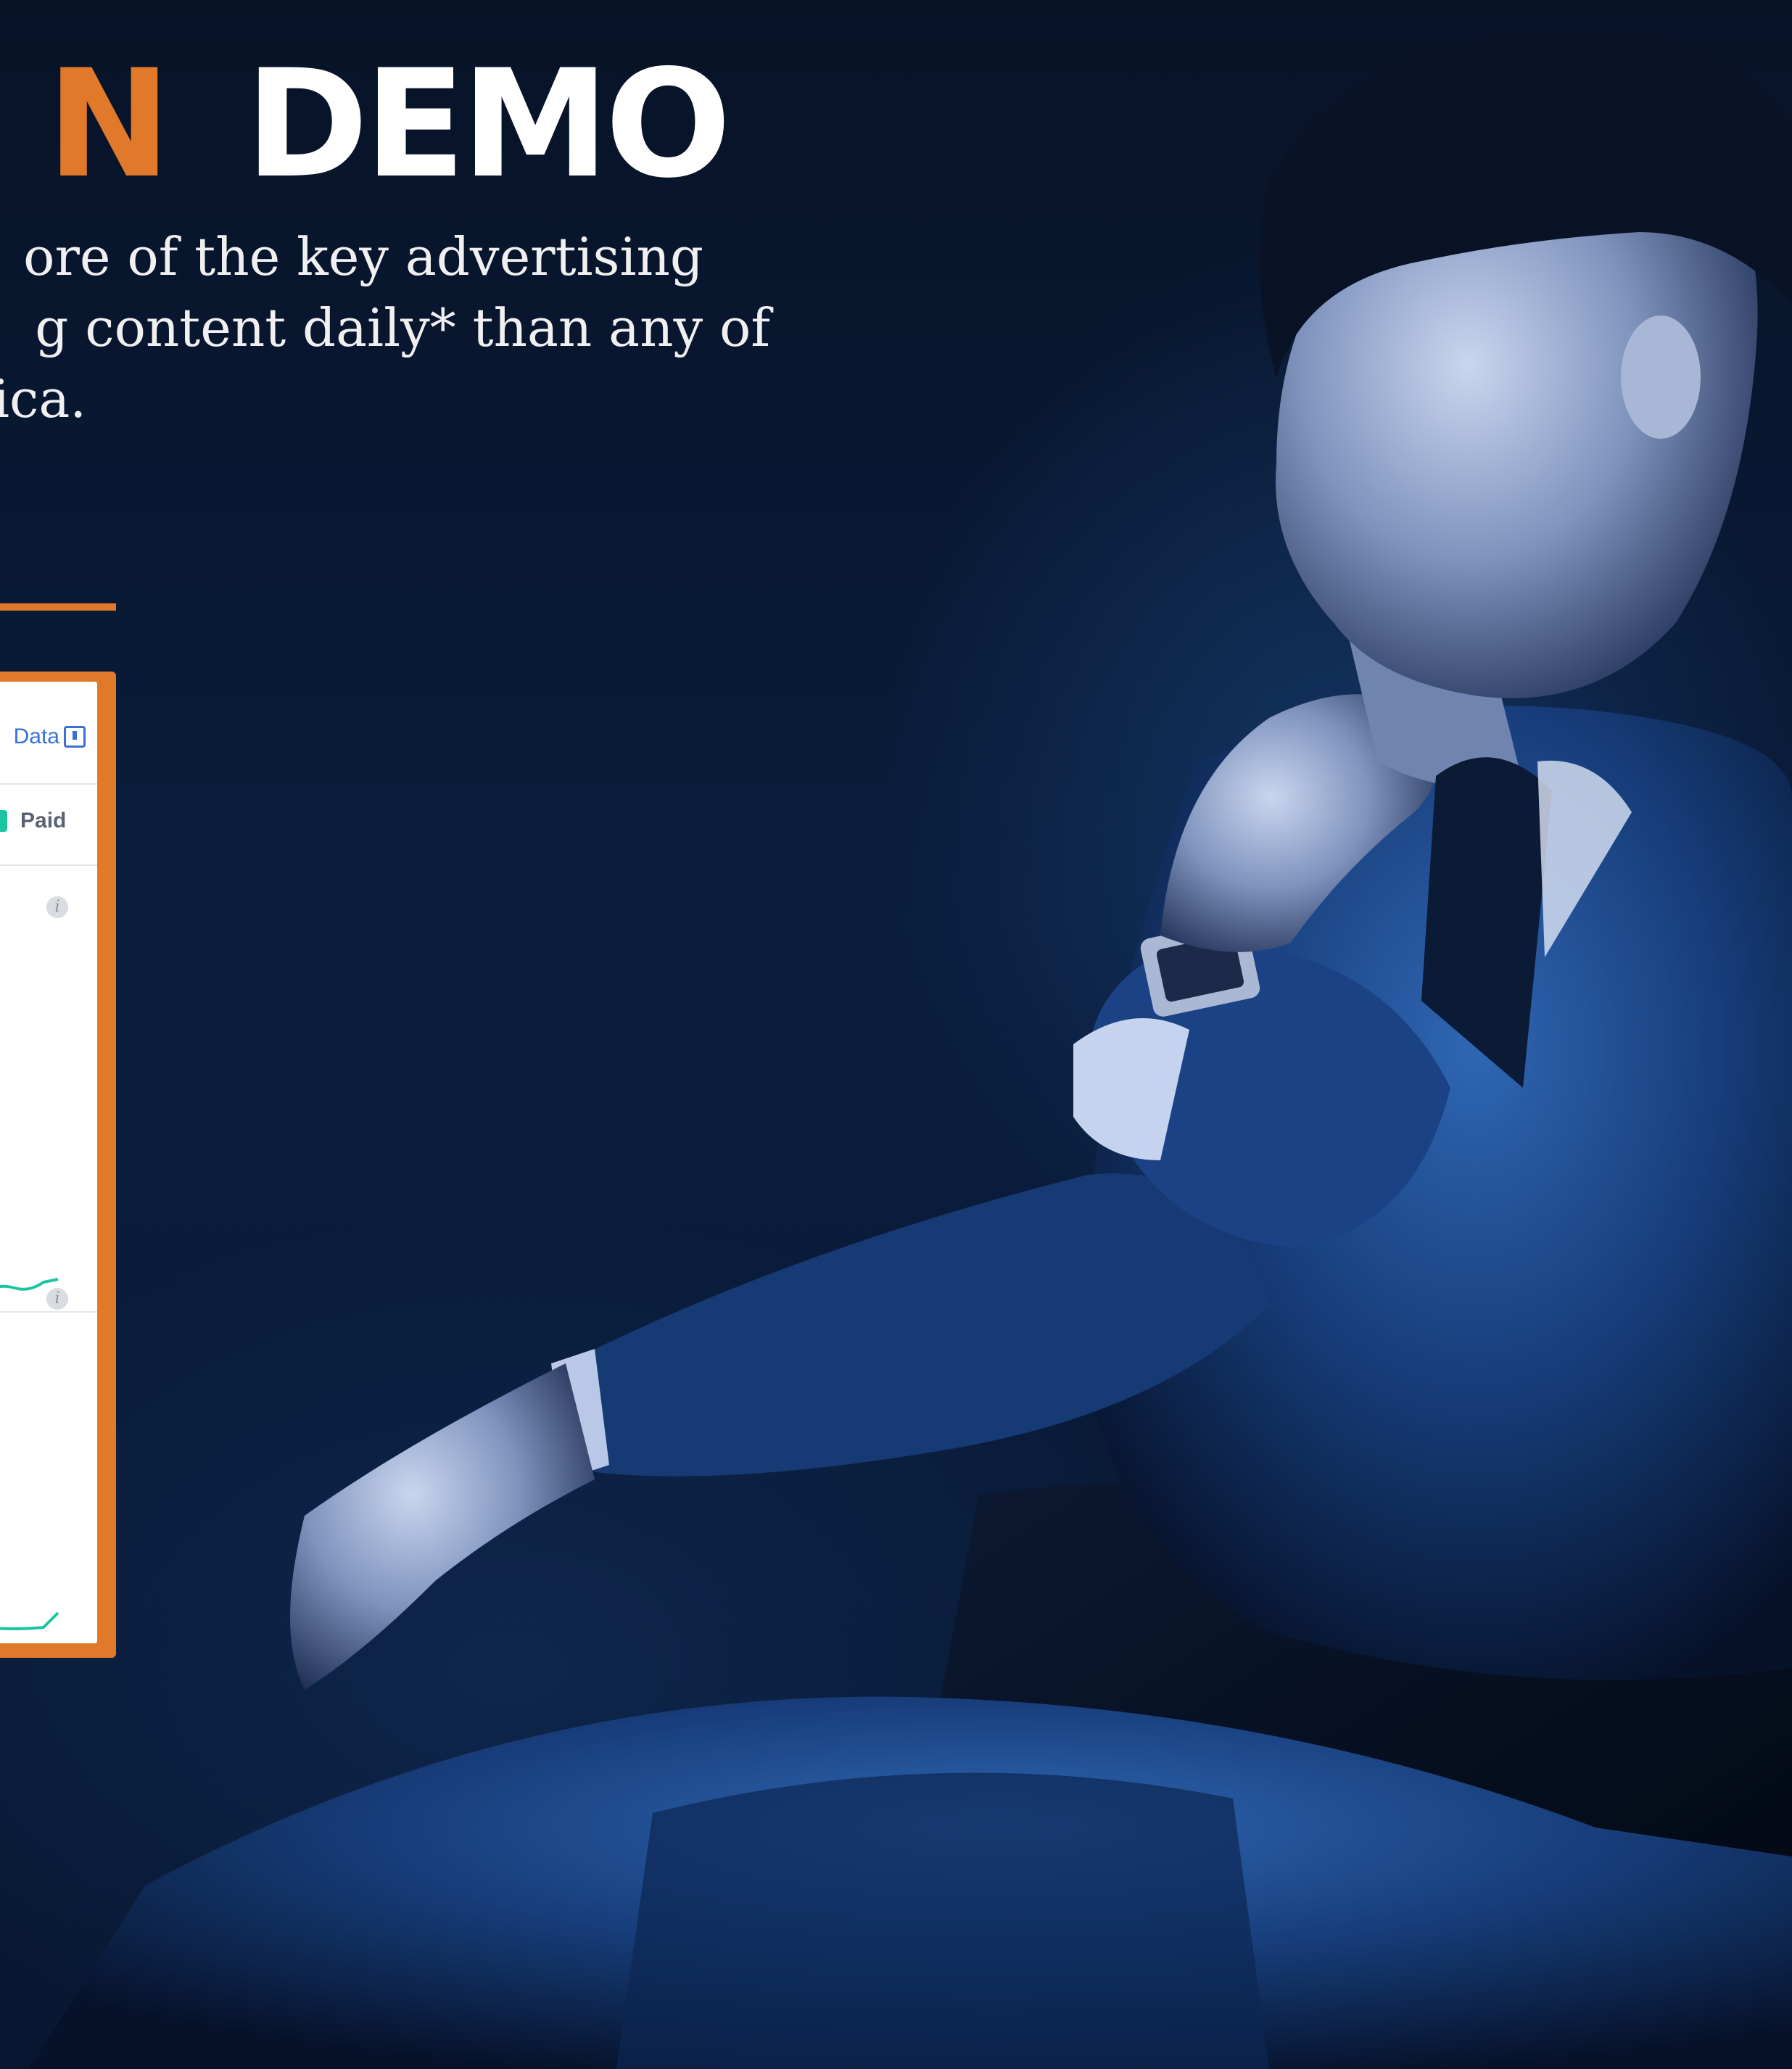  I want to click on orange-divider, so click(58, 607).